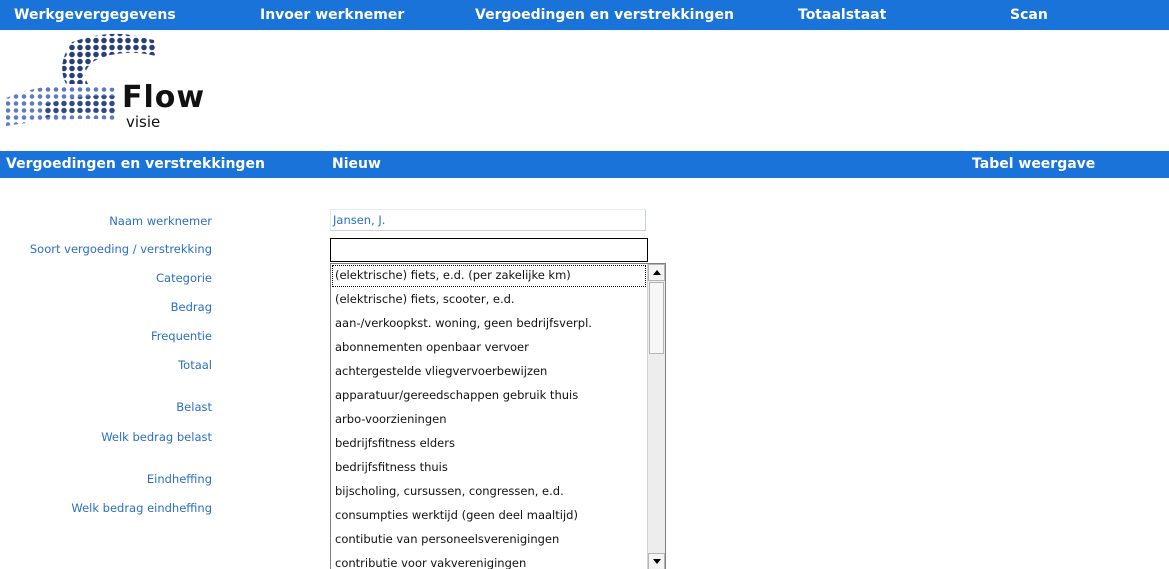 The height and width of the screenshot is (569, 1169). Describe the element at coordinates (143, 122) in the screenshot. I see `logo-subword: visie` at that location.